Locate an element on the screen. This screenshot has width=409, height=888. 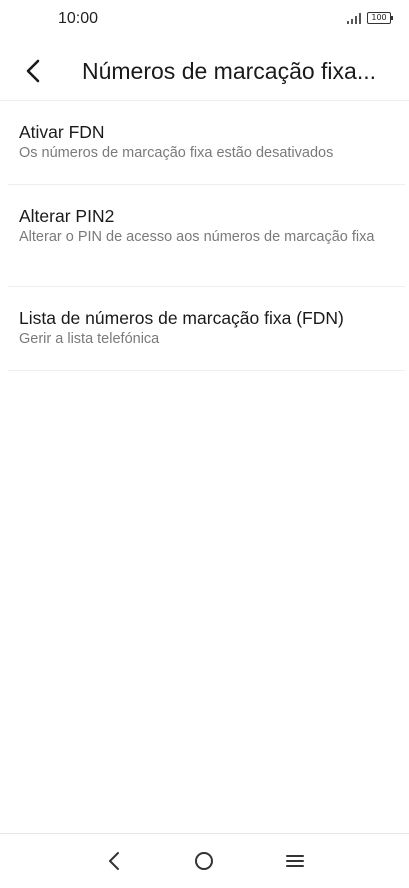
nav-menu-button is located at coordinates (295, 861).